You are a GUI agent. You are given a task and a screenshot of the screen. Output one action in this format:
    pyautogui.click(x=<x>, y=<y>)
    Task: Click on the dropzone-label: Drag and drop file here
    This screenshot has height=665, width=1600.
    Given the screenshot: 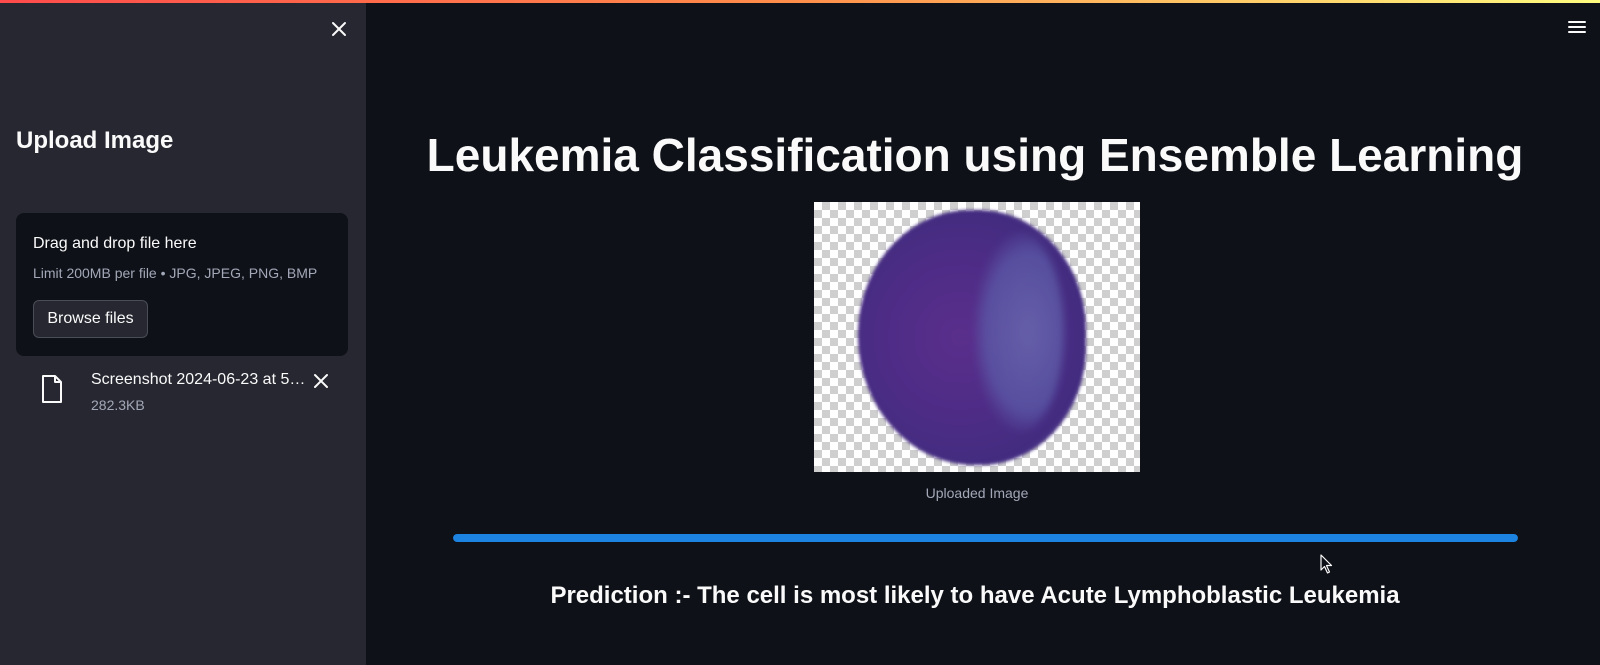 What is the action you would take?
    pyautogui.click(x=115, y=243)
    